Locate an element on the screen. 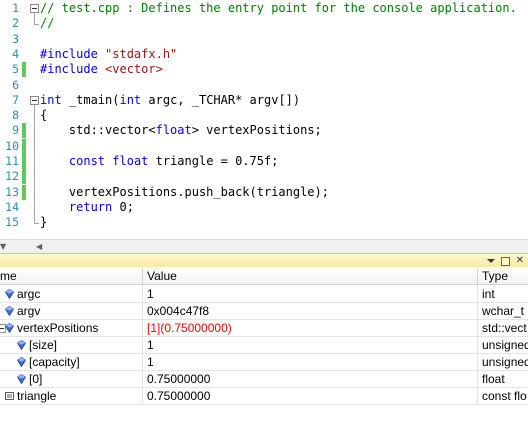 The image size is (528, 427). line-number: 12 is located at coordinates (12, 176).